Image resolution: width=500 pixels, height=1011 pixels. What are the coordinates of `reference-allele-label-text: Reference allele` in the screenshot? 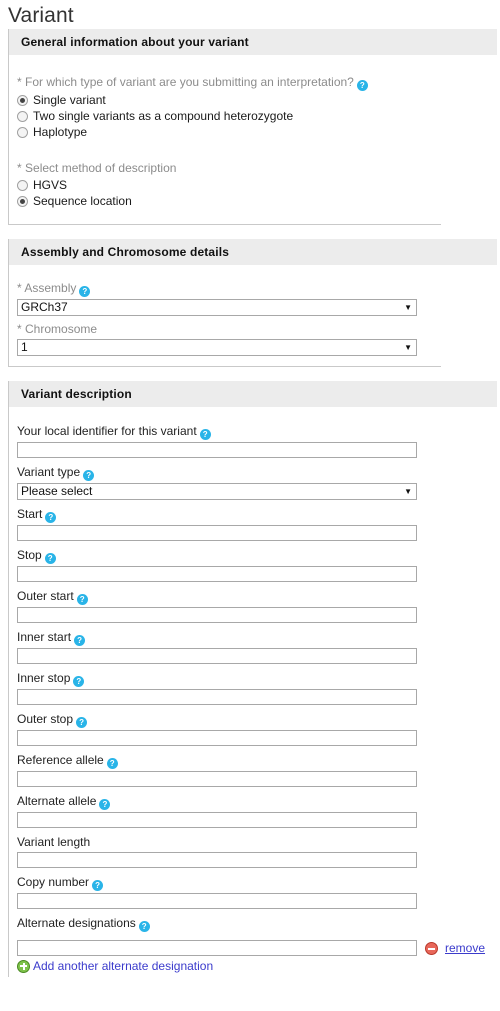 It's located at (60, 760).